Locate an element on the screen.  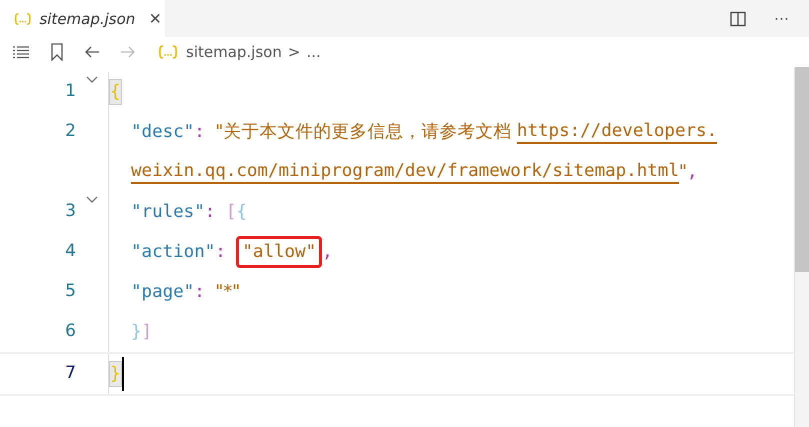
editor-tab: sitemap.json × is located at coordinates (82, 18).